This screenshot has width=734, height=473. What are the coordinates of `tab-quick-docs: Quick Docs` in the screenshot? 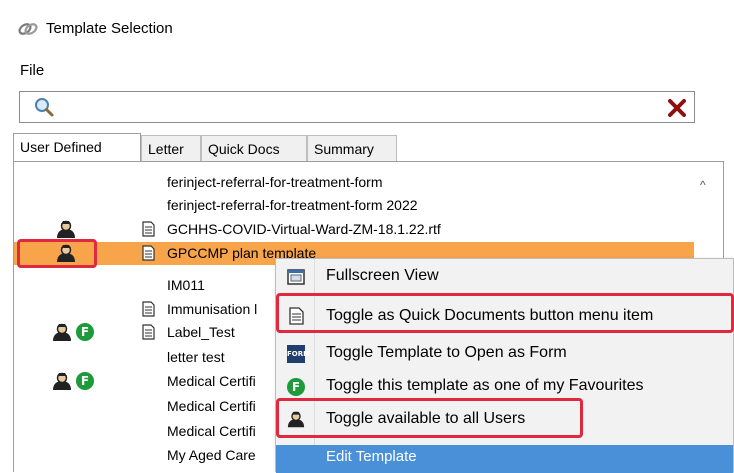 It's located at (254, 148).